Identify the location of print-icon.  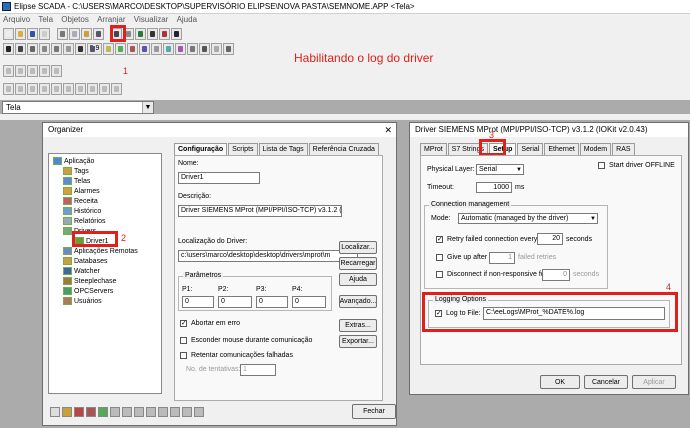
(44, 34).